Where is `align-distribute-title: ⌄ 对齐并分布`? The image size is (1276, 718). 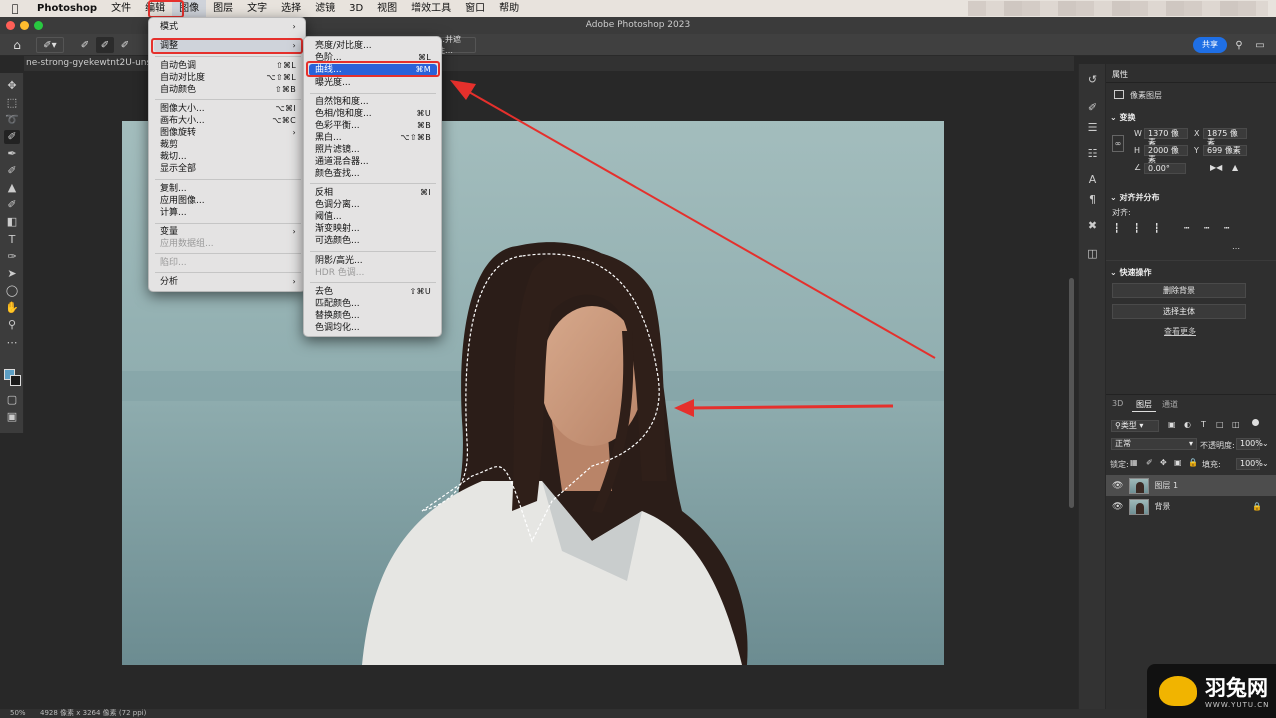 align-distribute-title: ⌄ 对齐并分布 is located at coordinates (1135, 197).